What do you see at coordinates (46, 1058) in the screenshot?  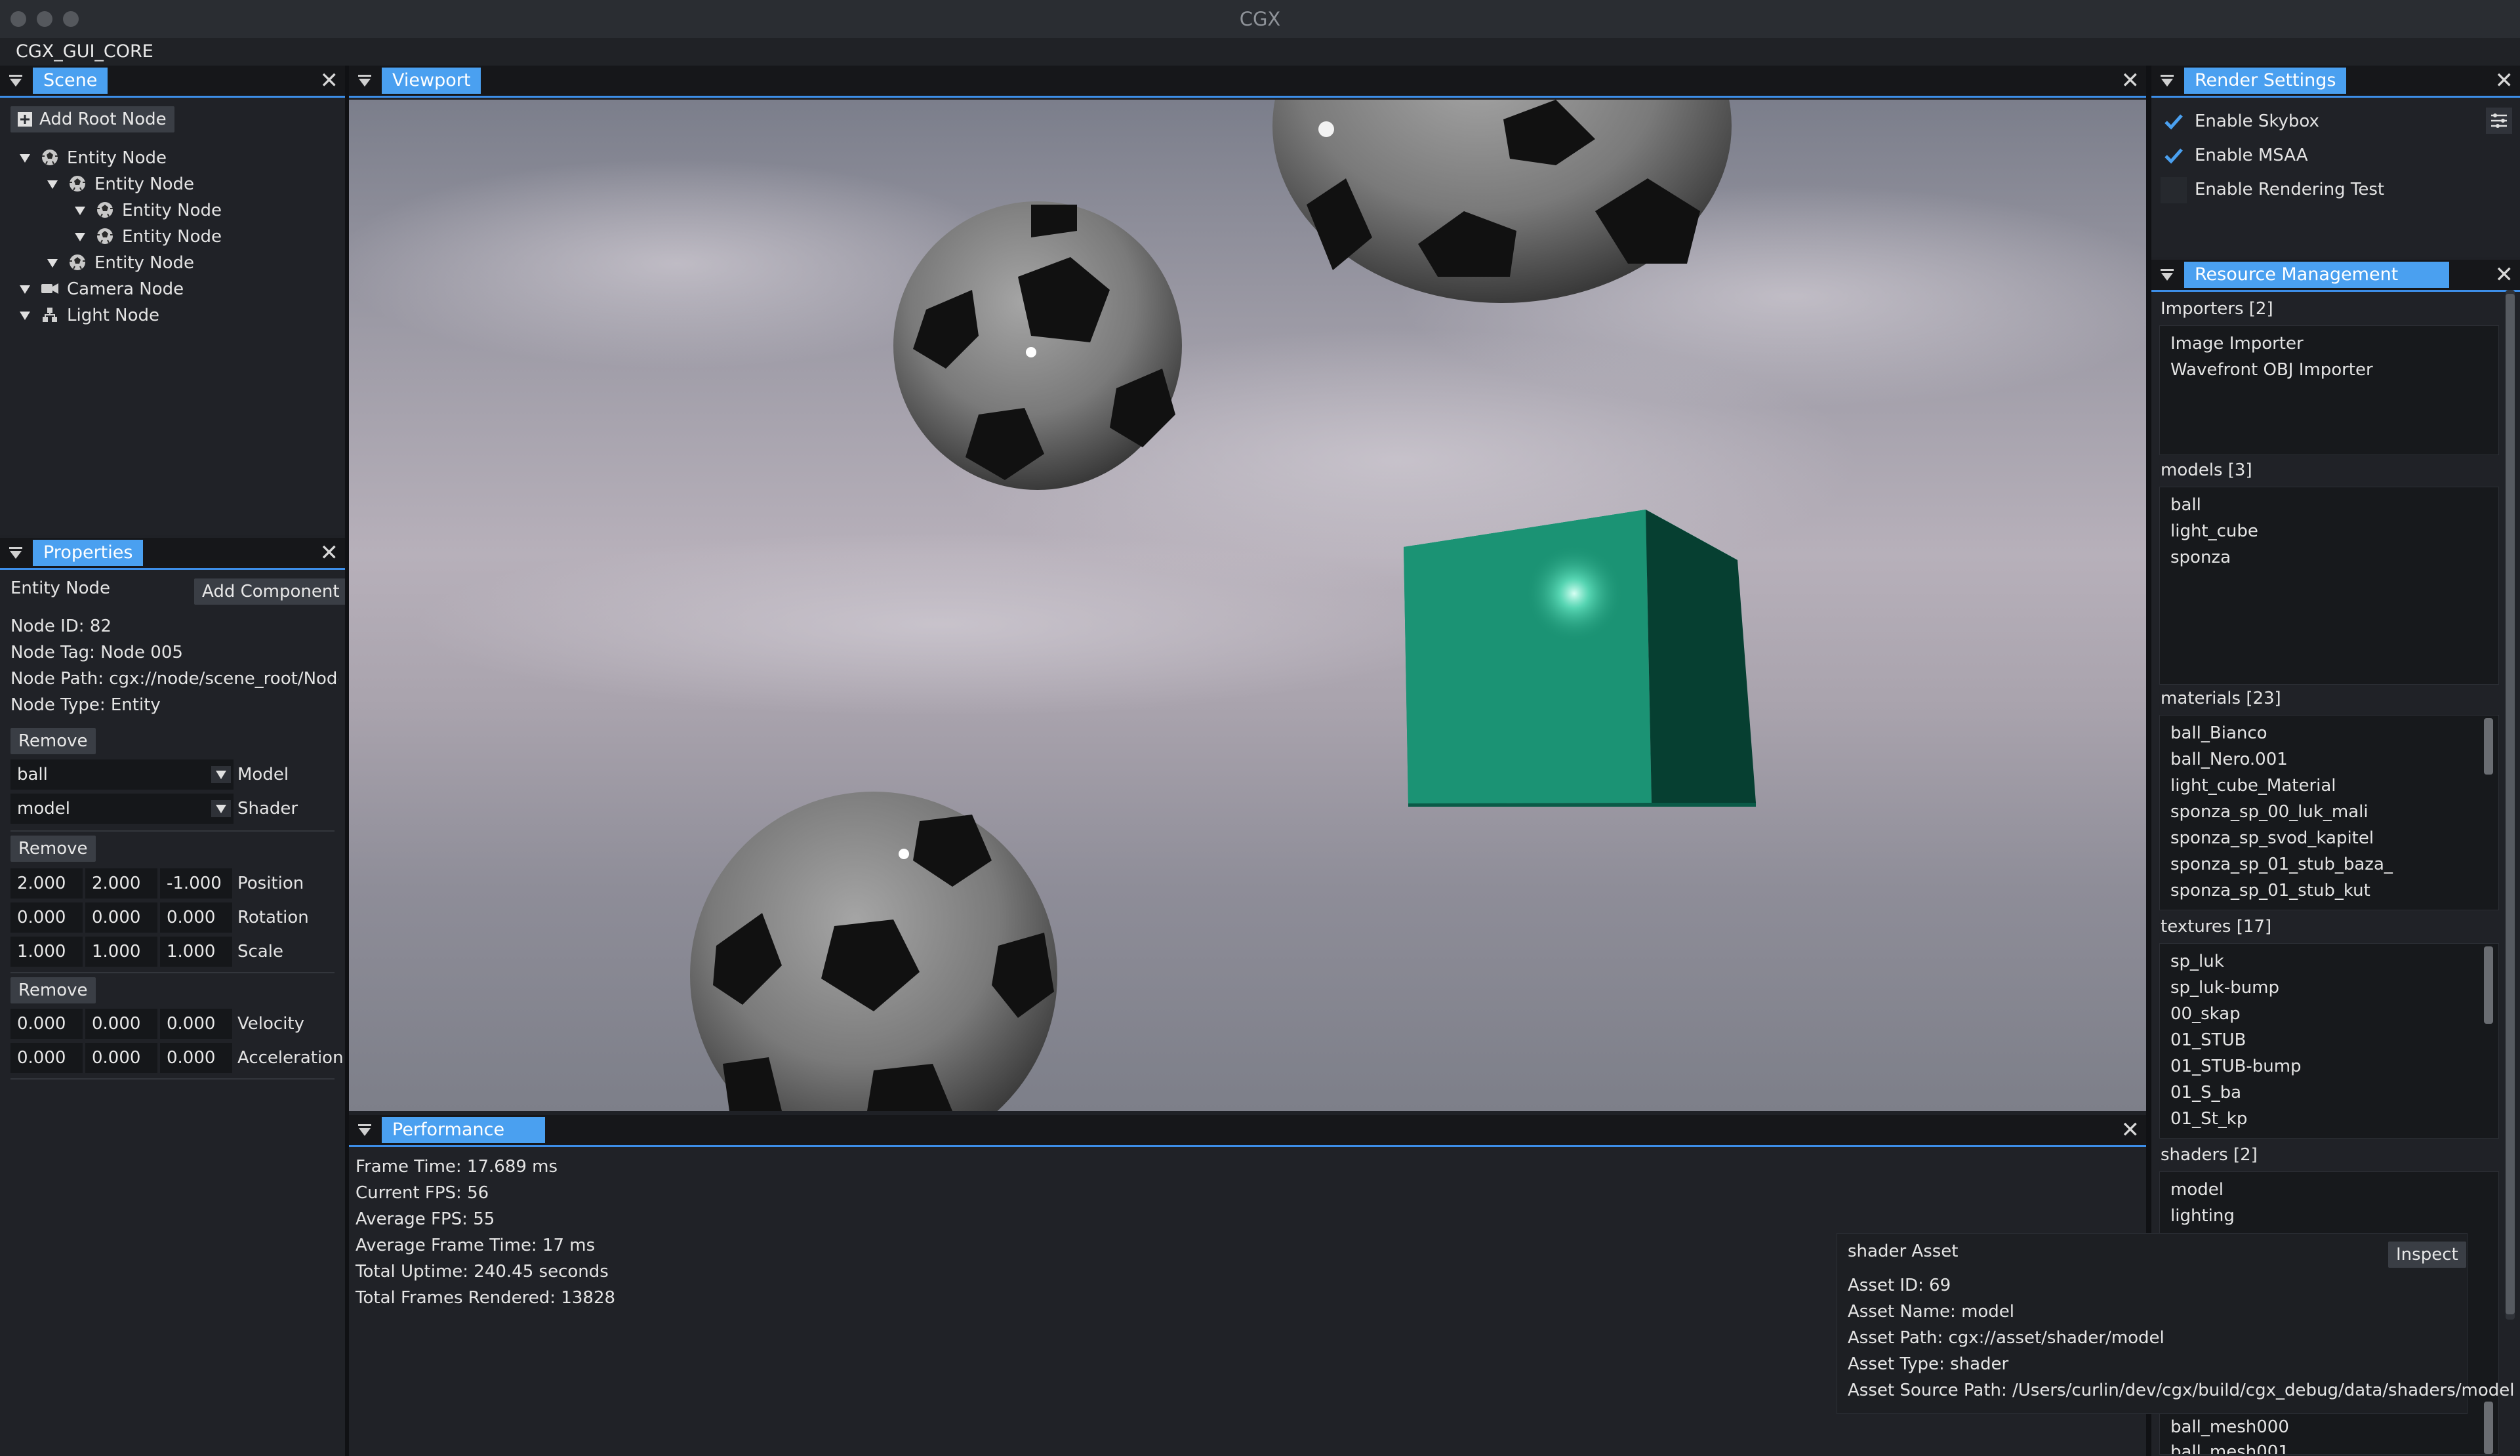 I see `acceleration-x-input: 0.000` at bounding box center [46, 1058].